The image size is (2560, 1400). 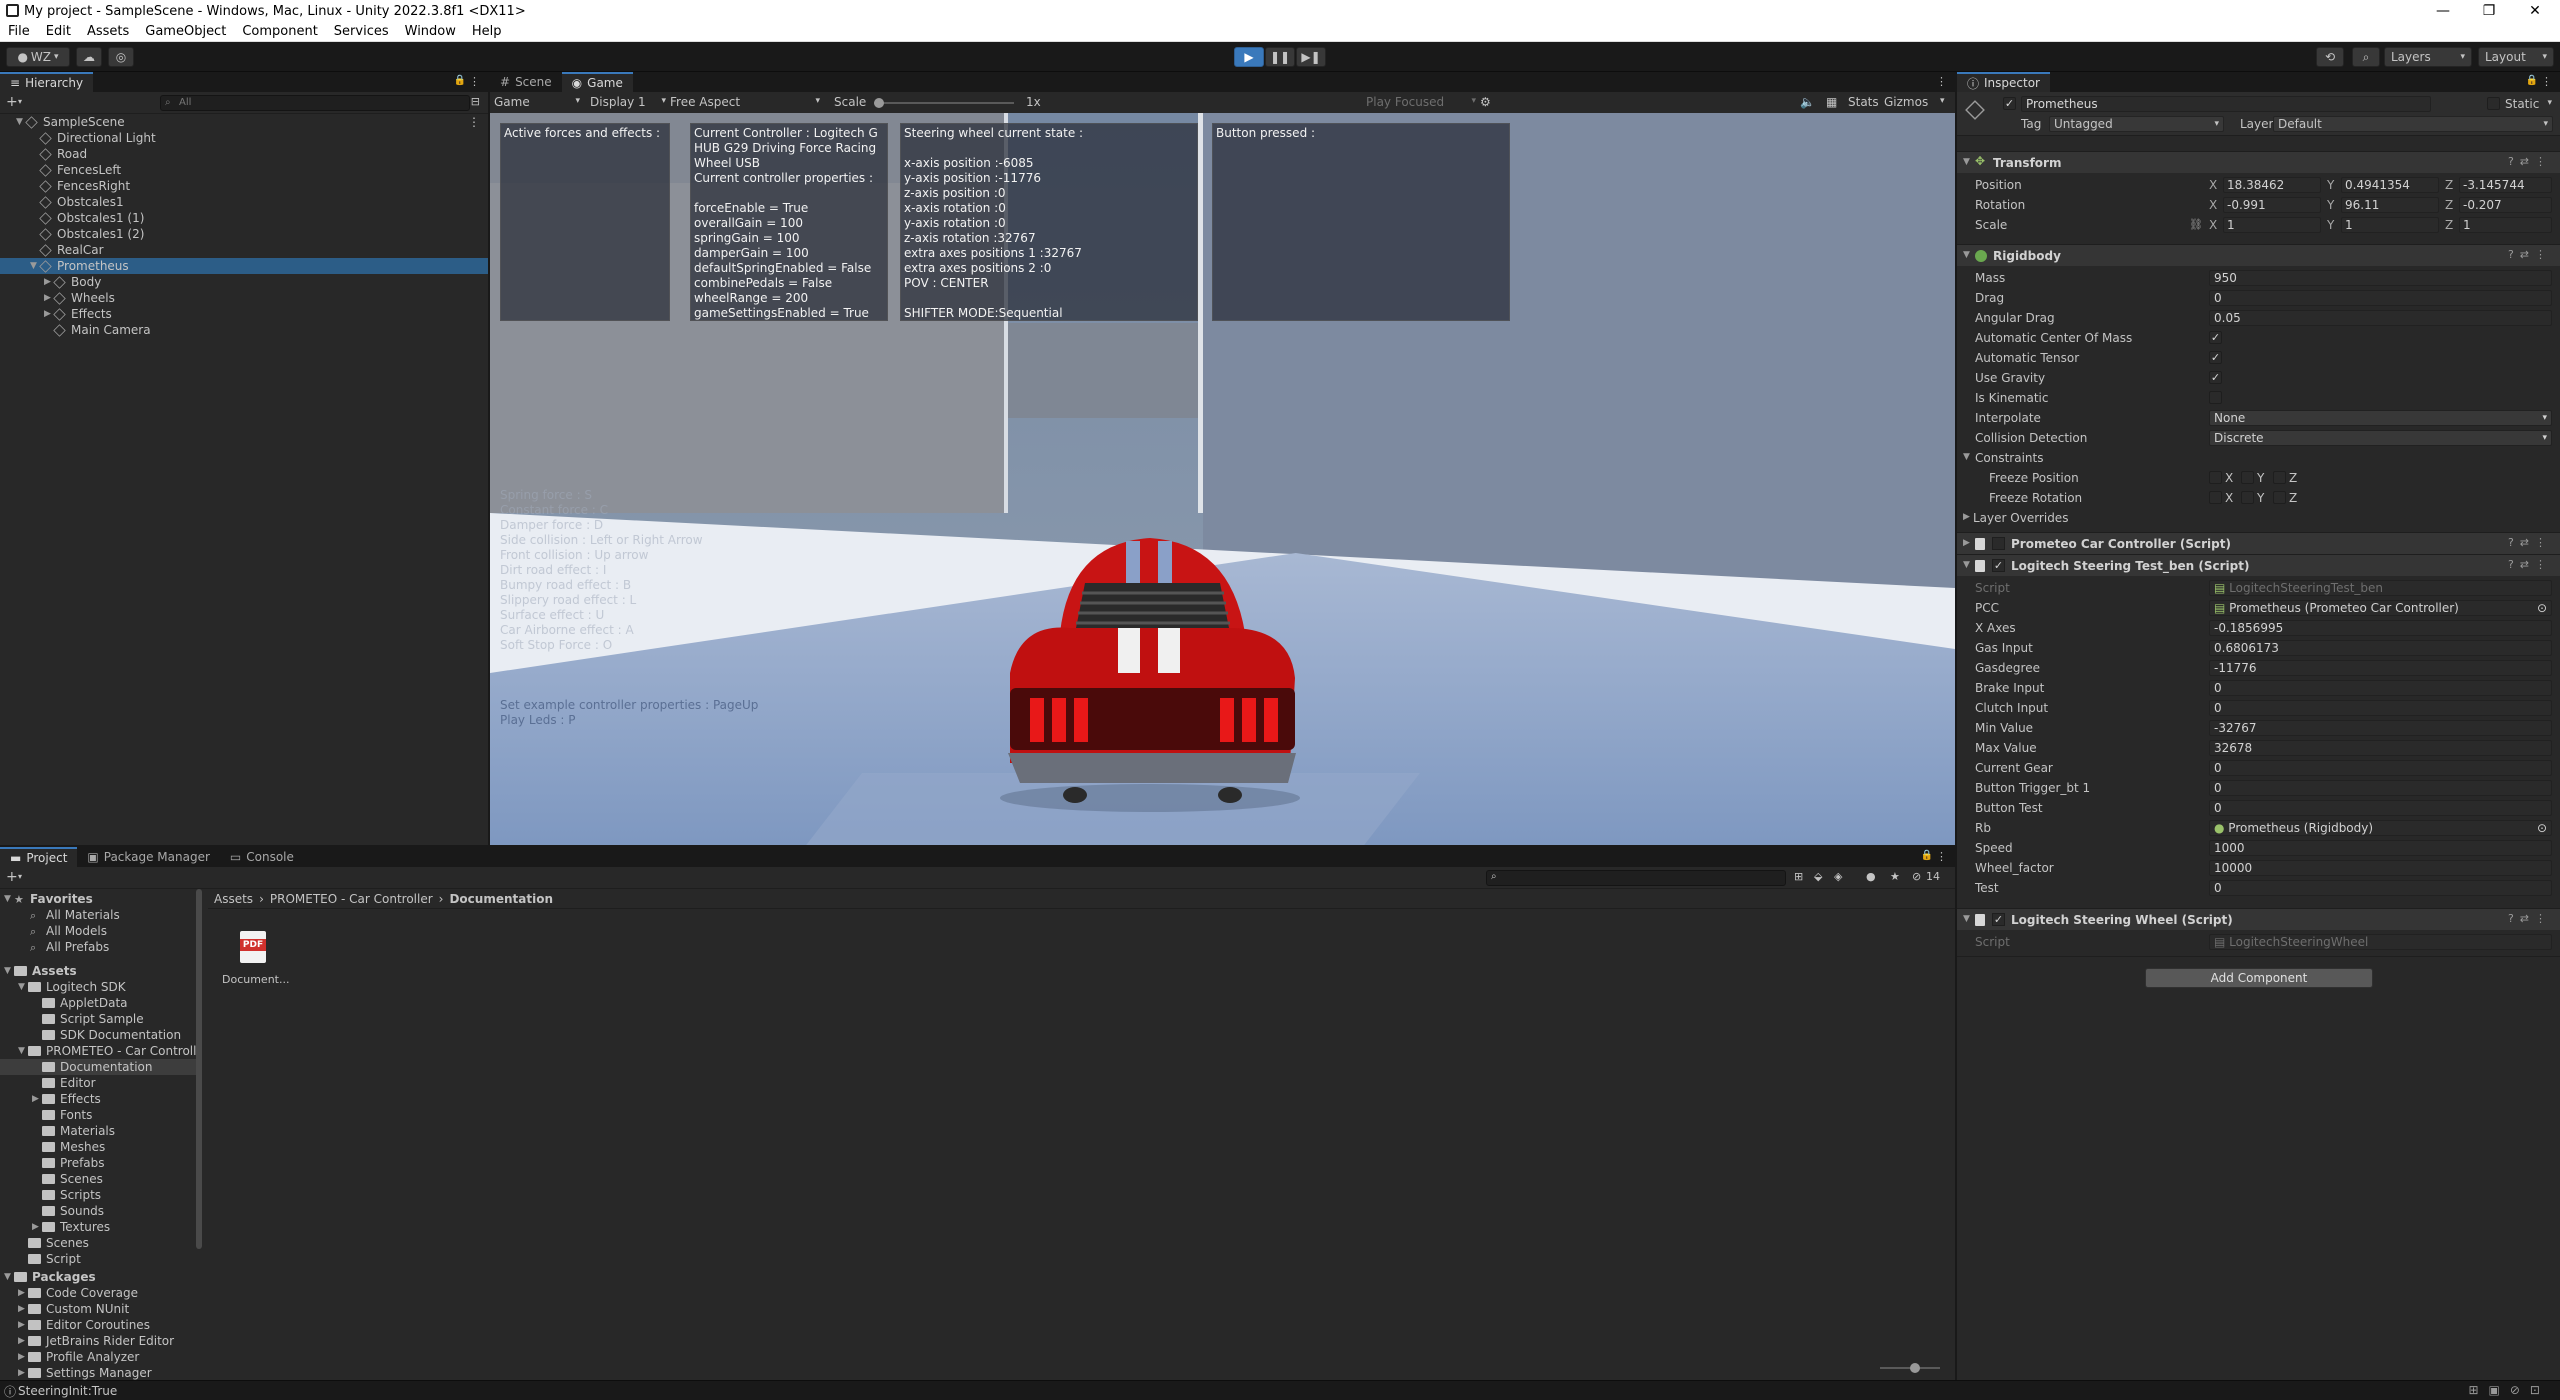 I want to click on breadcrumb-item: Assets, so click(x=233, y=899).